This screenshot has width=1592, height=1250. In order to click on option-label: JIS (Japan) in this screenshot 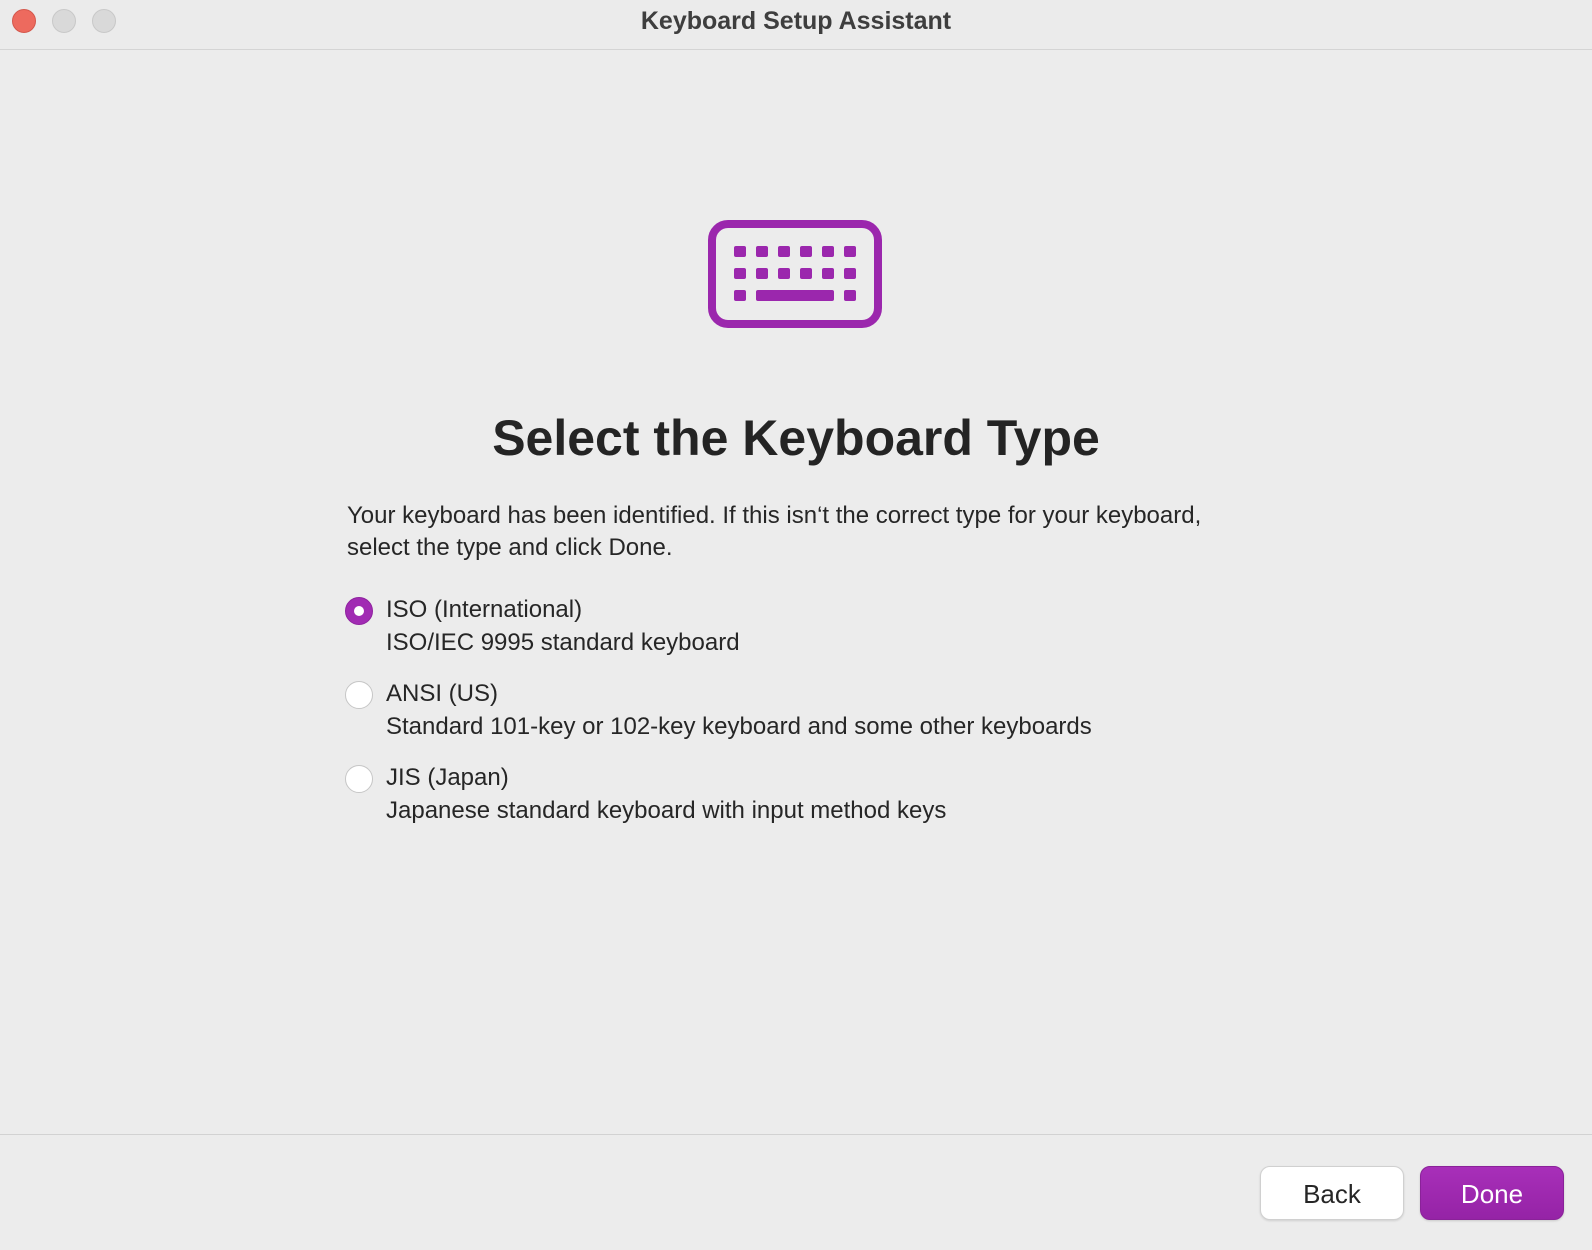, I will do `click(447, 777)`.